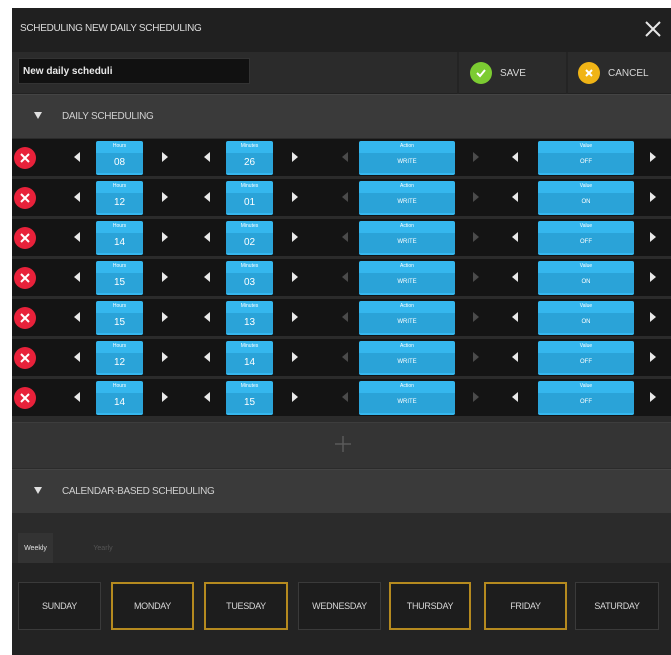 This screenshot has height=655, width=671. What do you see at coordinates (617, 606) in the screenshot?
I see `day-saturday: SATURDAY` at bounding box center [617, 606].